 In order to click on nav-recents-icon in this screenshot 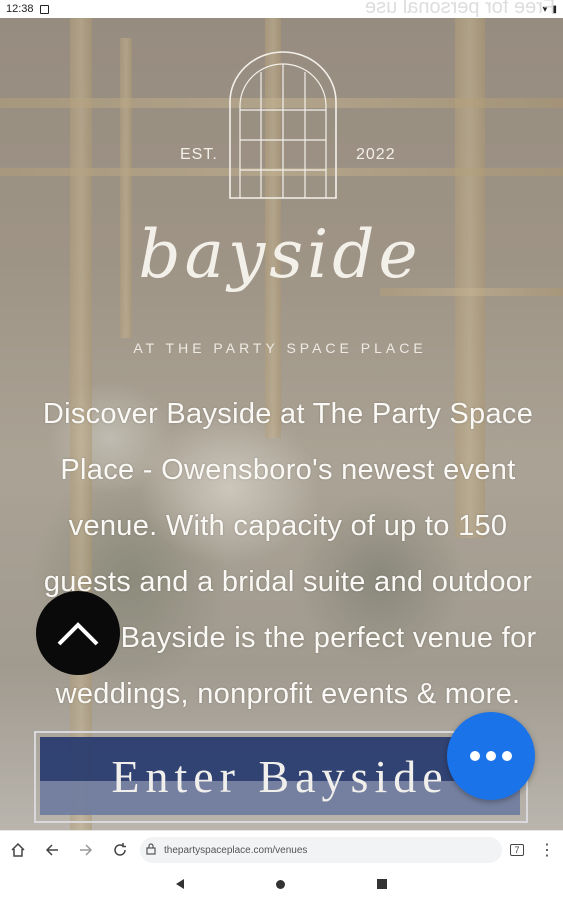, I will do `click(382, 884)`.